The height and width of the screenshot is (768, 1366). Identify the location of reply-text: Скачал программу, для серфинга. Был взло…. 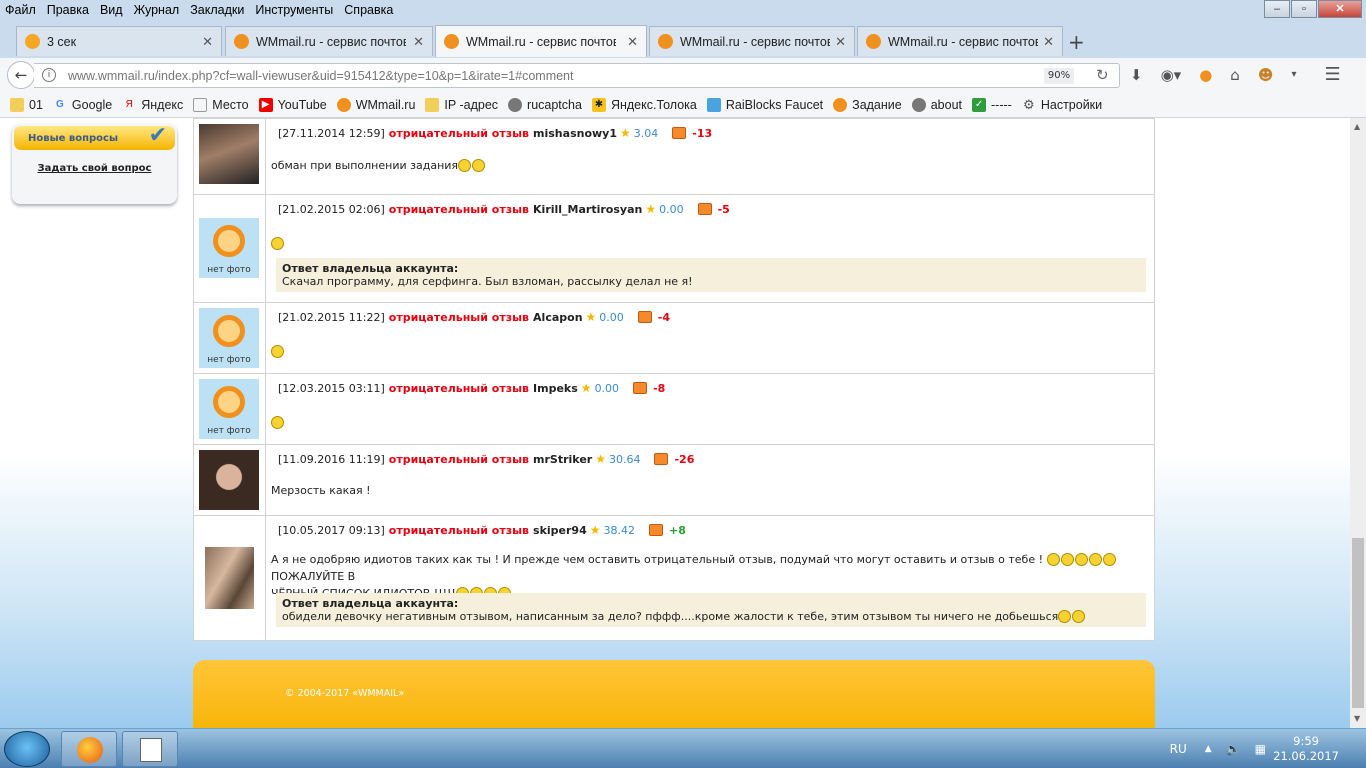
(487, 281).